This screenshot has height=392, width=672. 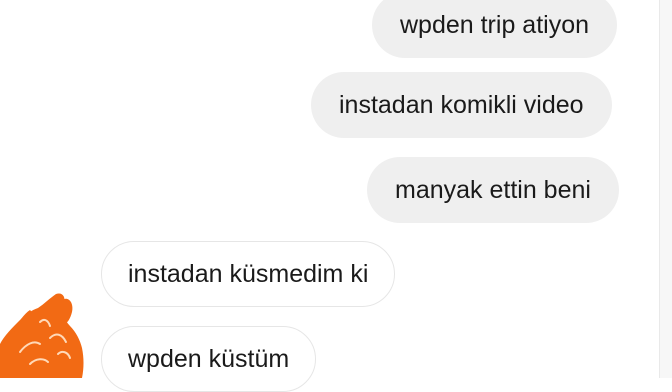 I want to click on message-bubble-sent: manyak ettin beni, so click(x=493, y=190).